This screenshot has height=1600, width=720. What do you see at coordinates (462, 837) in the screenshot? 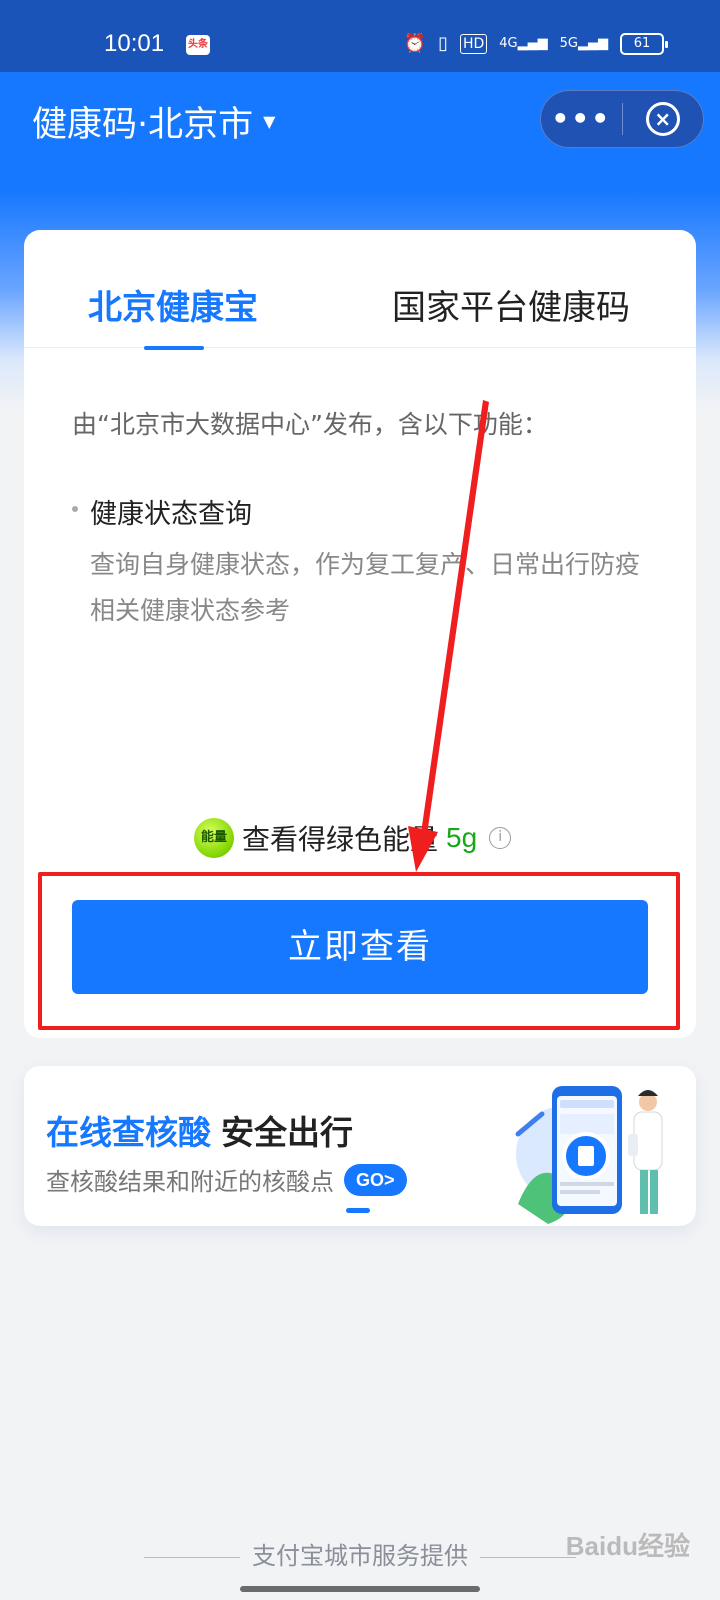
I see `energy-value: 5g` at bounding box center [462, 837].